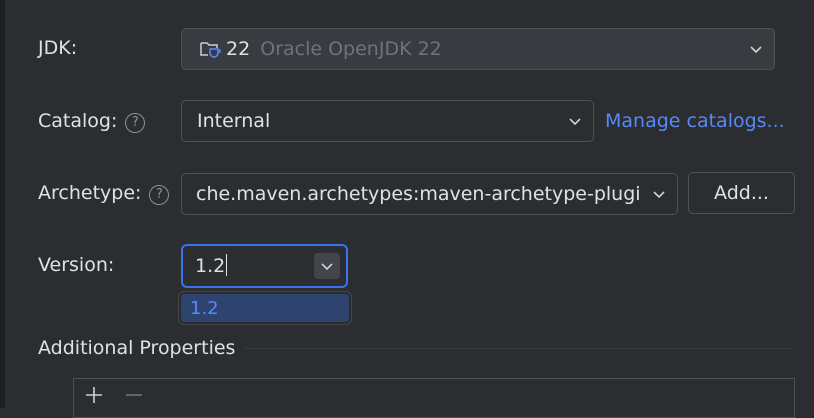 This screenshot has height=418, width=814. I want to click on catalog-value: Internal, so click(234, 121).